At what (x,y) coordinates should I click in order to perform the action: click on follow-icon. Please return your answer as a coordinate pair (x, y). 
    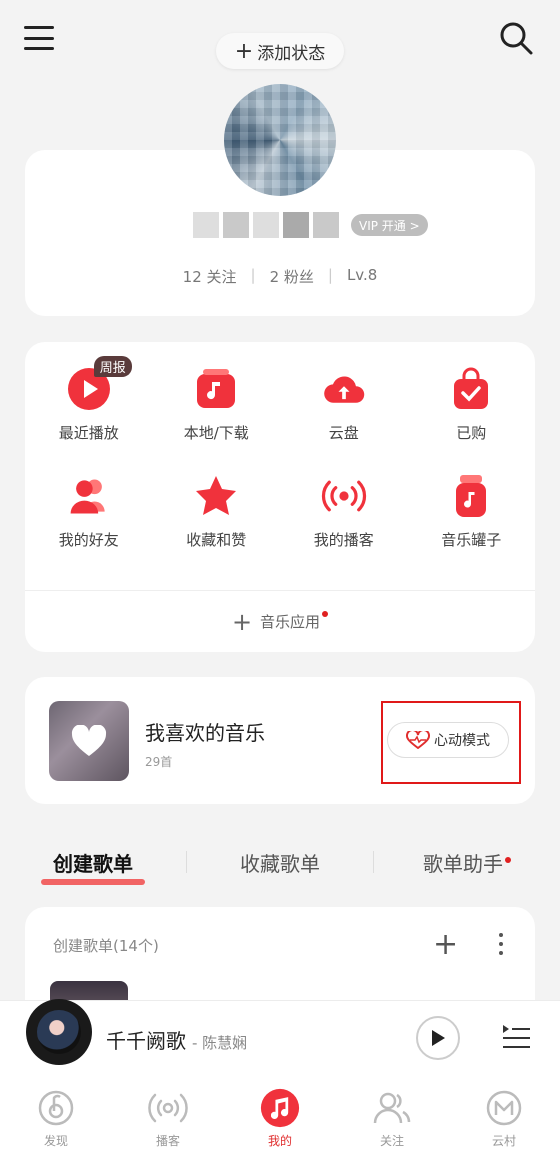
    Looking at the image, I should click on (392, 1108).